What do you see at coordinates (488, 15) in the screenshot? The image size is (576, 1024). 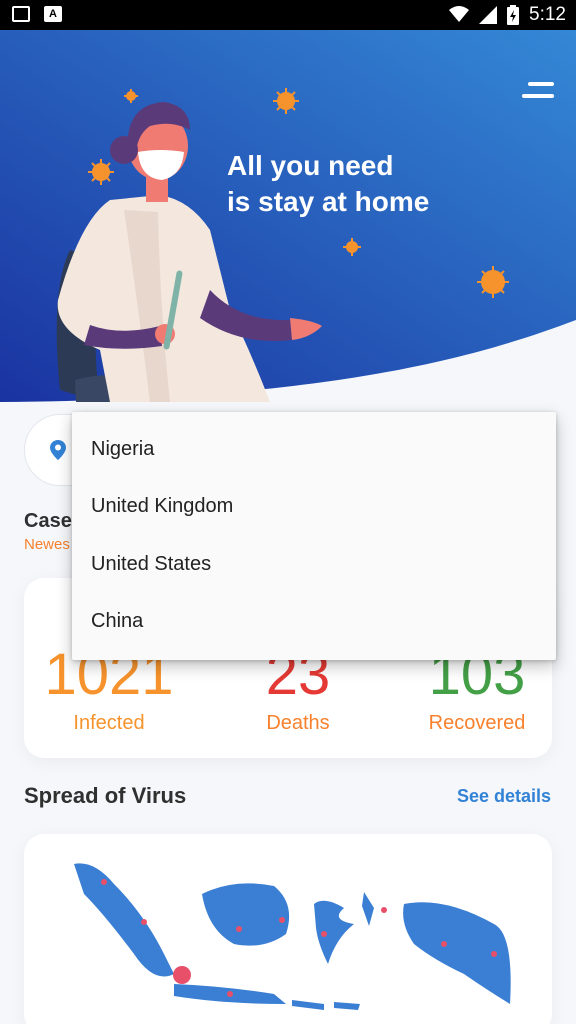 I see `signal-icon` at bounding box center [488, 15].